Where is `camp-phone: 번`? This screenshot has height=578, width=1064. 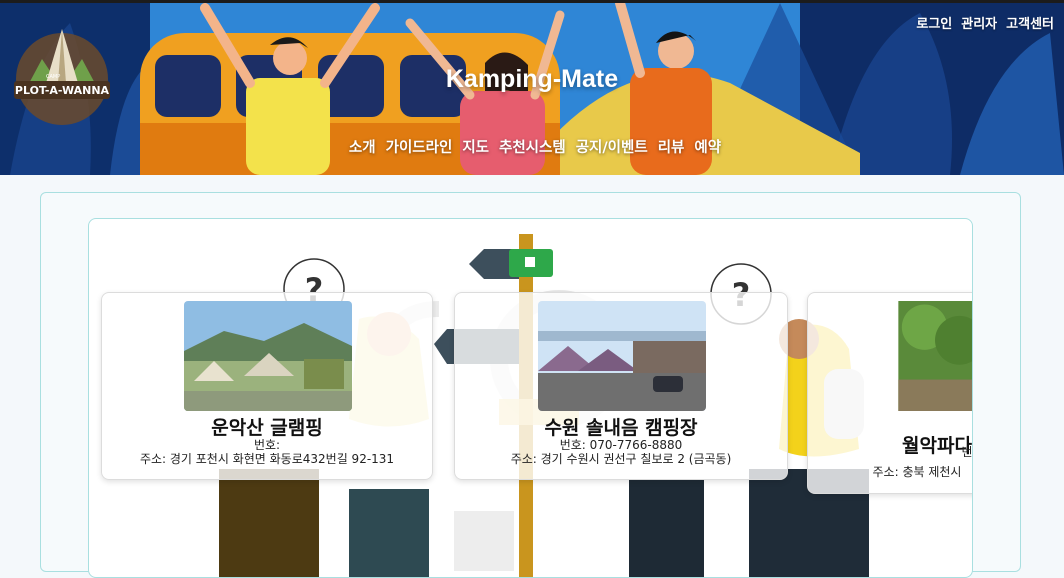 camp-phone: 번 is located at coordinates (967, 452).